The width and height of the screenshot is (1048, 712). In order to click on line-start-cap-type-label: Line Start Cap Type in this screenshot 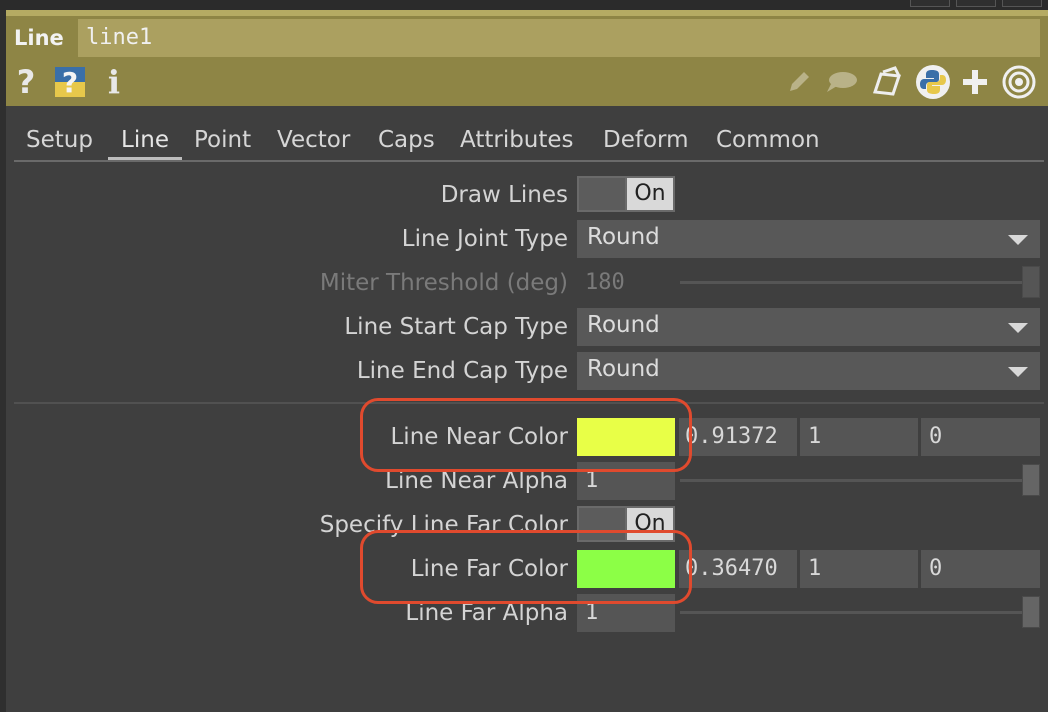, I will do `click(456, 327)`.